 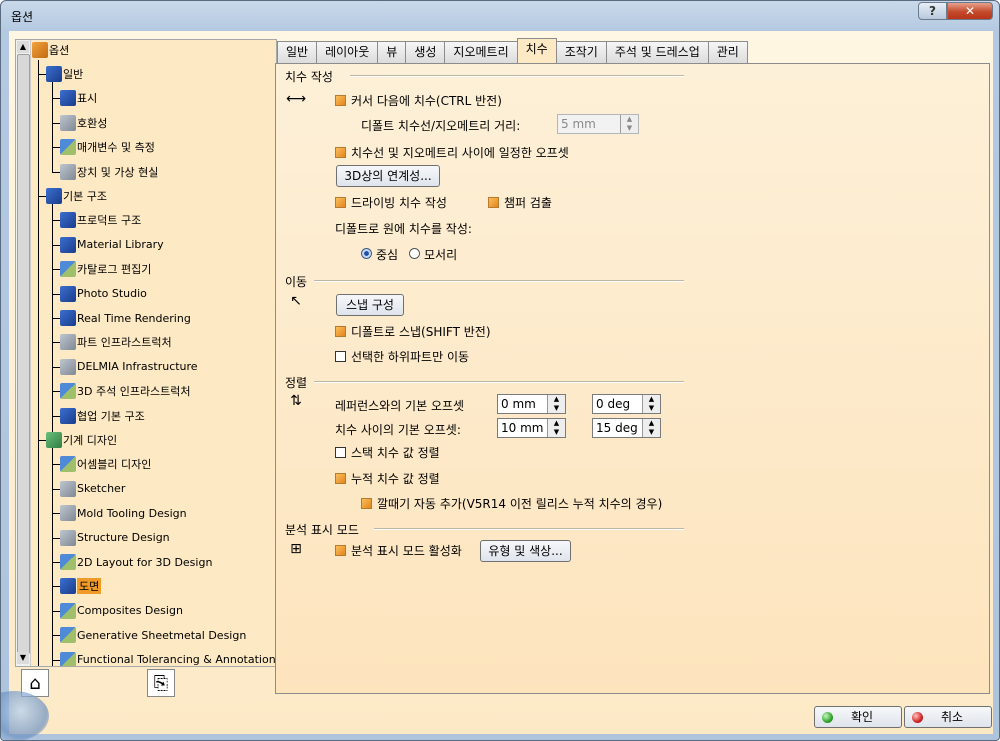 I want to click on tree-item-product-structure: 프로덕트 구조, so click(x=100, y=220).